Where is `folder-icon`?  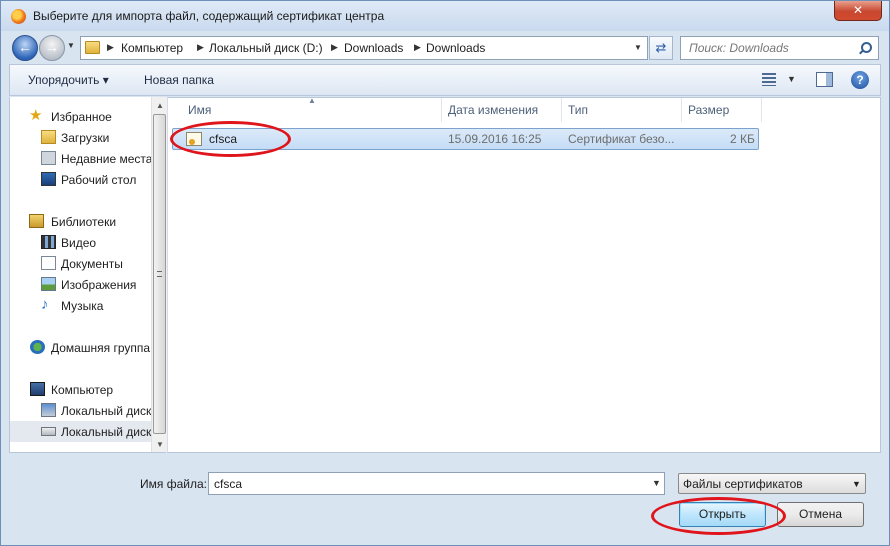
folder-icon is located at coordinates (92, 47).